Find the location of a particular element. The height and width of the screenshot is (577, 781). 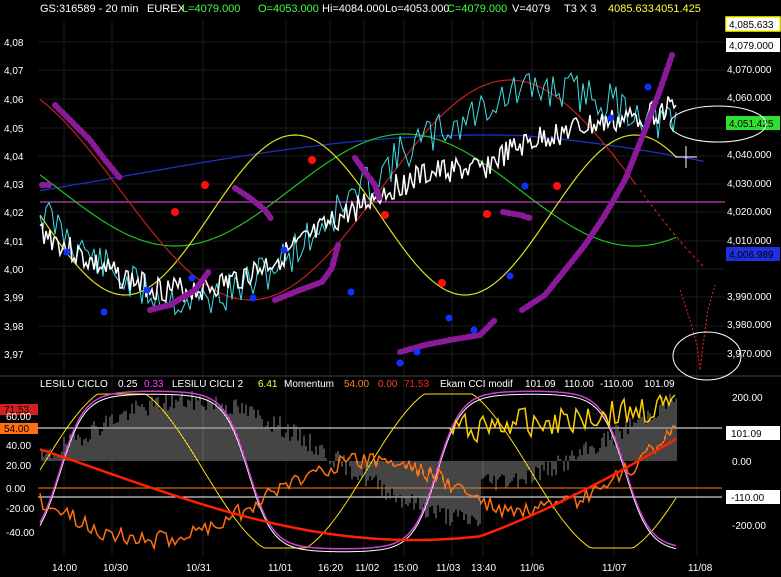

ind-left-label: 40.00 is located at coordinates (18, 446).